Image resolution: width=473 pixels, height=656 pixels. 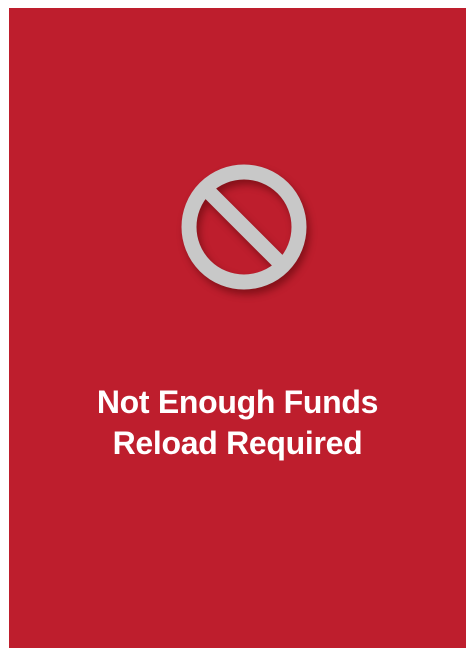 I want to click on error-message: Not Enough Funds Reload Required, so click(x=237, y=423).